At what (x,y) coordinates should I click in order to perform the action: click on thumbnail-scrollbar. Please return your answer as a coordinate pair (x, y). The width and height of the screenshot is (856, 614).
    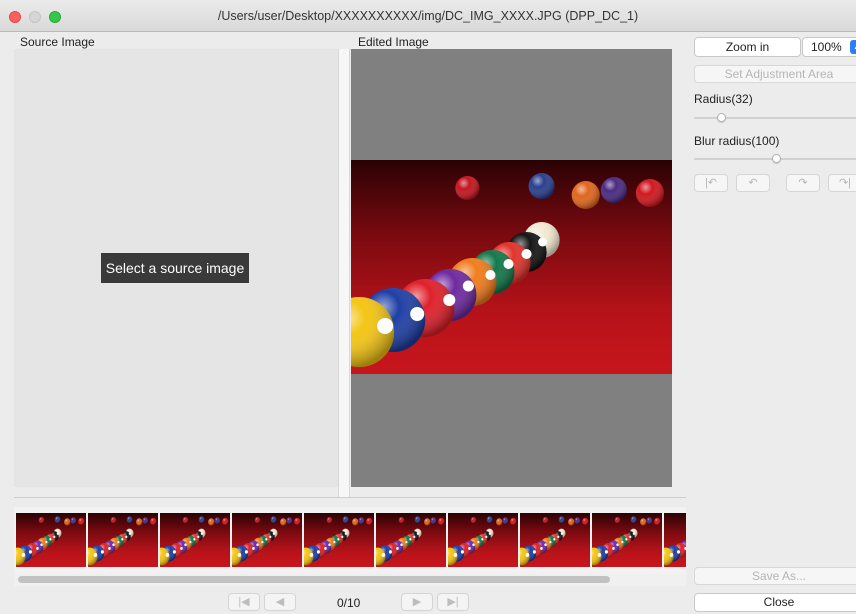
    Looking at the image, I should click on (350, 579).